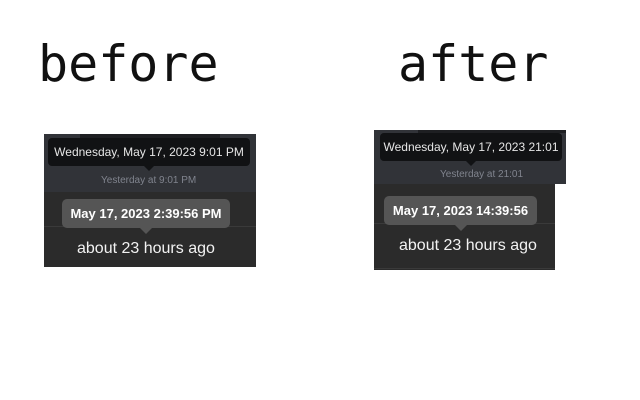  What do you see at coordinates (149, 154) in the screenshot?
I see `before-full-date-tooltip: Wednesday, May 17, 2023 9:01 PM` at bounding box center [149, 154].